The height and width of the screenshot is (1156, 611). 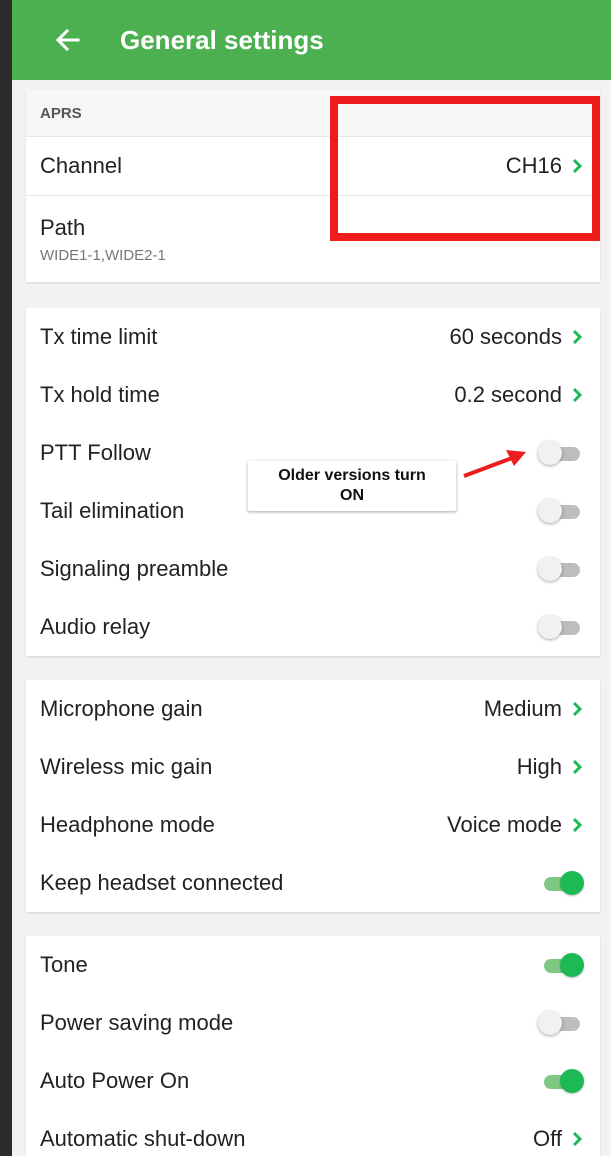 I want to click on audio-relay-row: Audio relay, so click(x=313, y=627).